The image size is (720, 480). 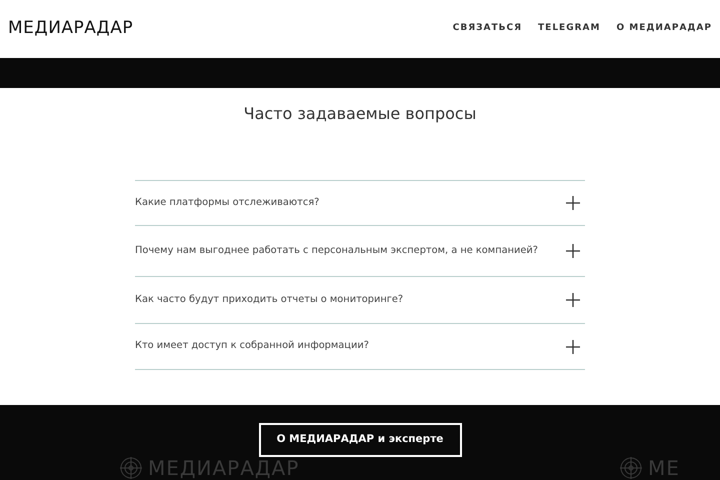 I want to click on about-button: О МЕДИАРАДАР и эксперте, so click(x=360, y=440).